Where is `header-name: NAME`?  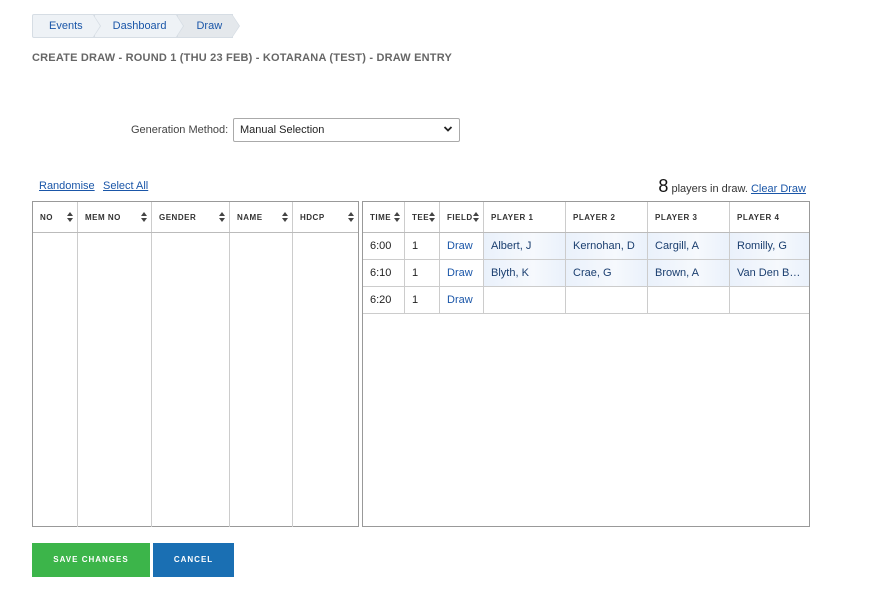
header-name: NAME is located at coordinates (261, 217).